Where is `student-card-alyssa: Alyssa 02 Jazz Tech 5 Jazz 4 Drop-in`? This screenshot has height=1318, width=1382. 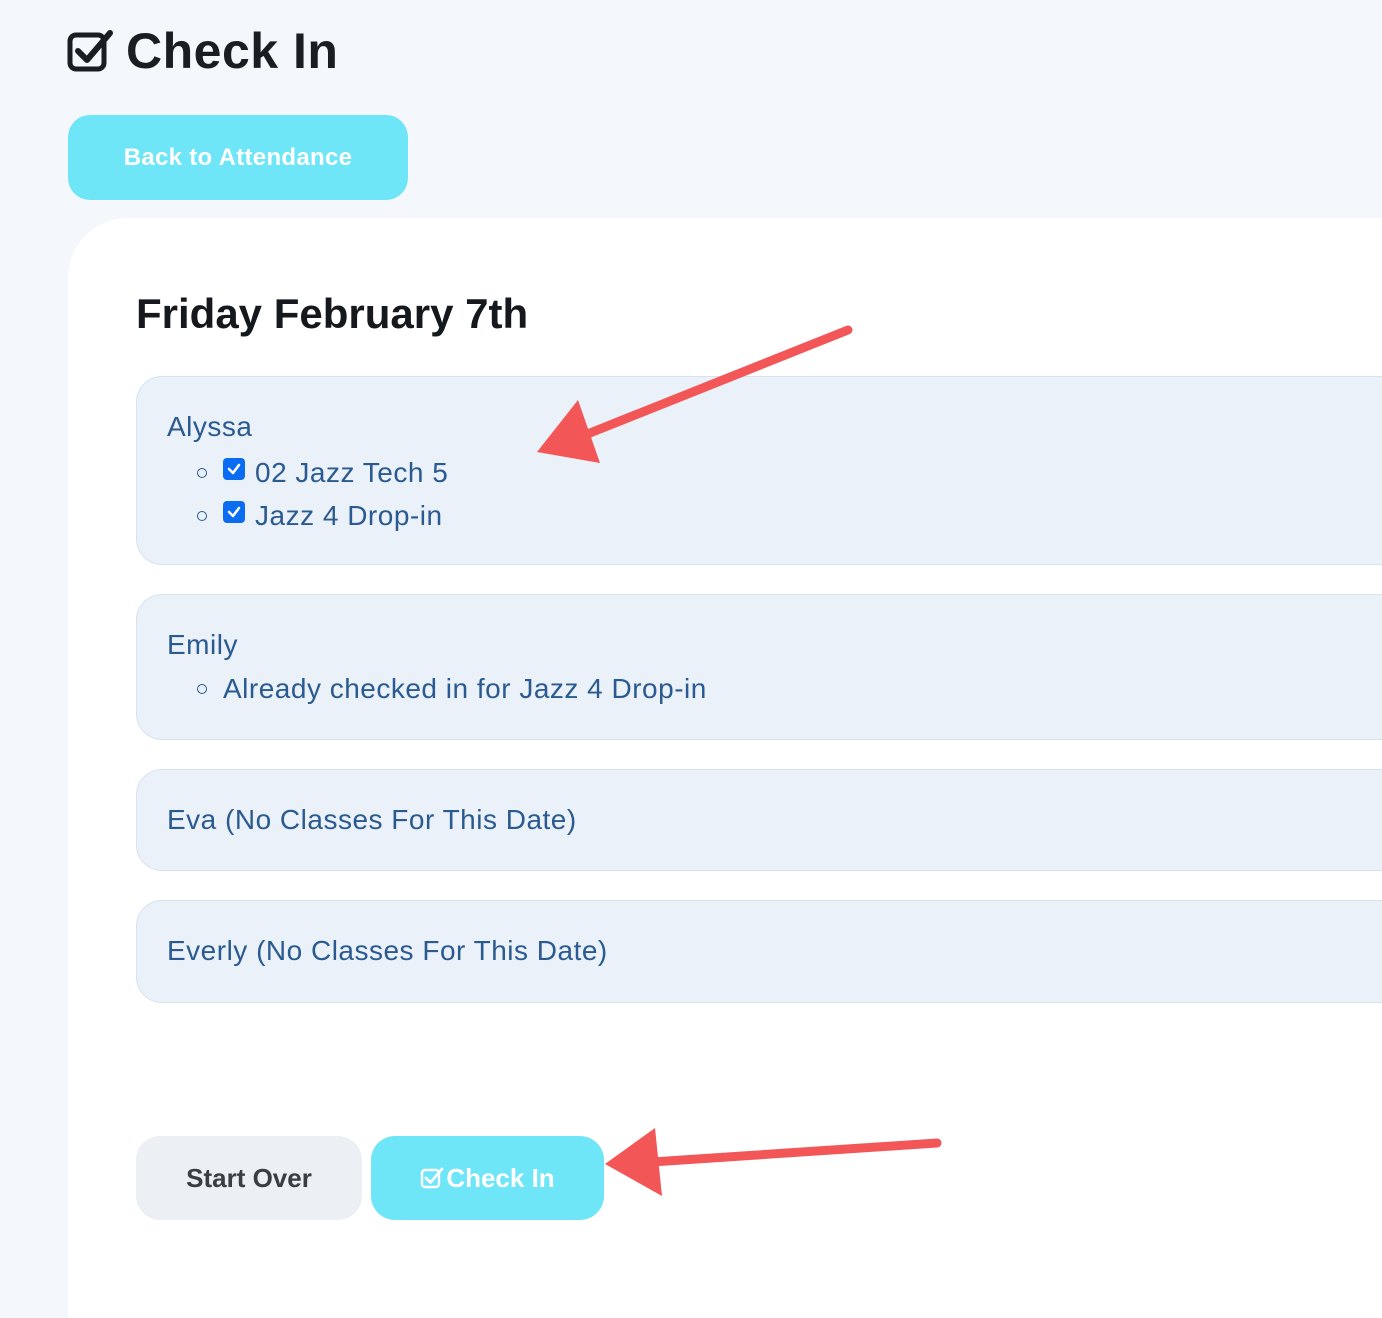 student-card-alyssa: Alyssa 02 Jazz Tech 5 Jazz 4 Drop-in is located at coordinates (759, 470).